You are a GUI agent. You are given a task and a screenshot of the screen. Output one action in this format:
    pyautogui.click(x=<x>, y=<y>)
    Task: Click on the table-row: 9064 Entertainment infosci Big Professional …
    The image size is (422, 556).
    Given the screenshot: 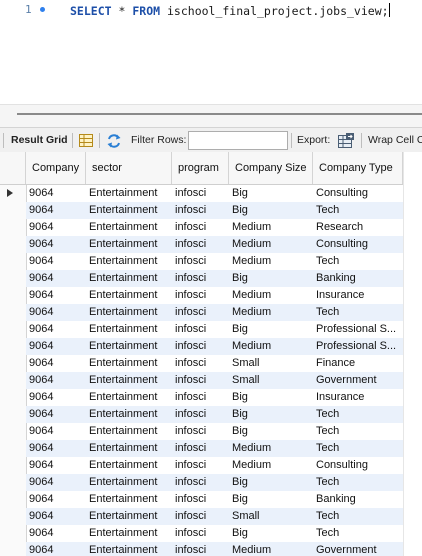 What is the action you would take?
    pyautogui.click(x=201, y=329)
    